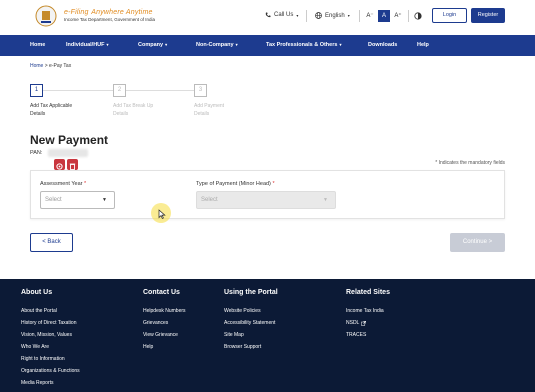  What do you see at coordinates (122, 12) in the screenshot?
I see `brand-tagline: Anywhere Anytime` at bounding box center [122, 12].